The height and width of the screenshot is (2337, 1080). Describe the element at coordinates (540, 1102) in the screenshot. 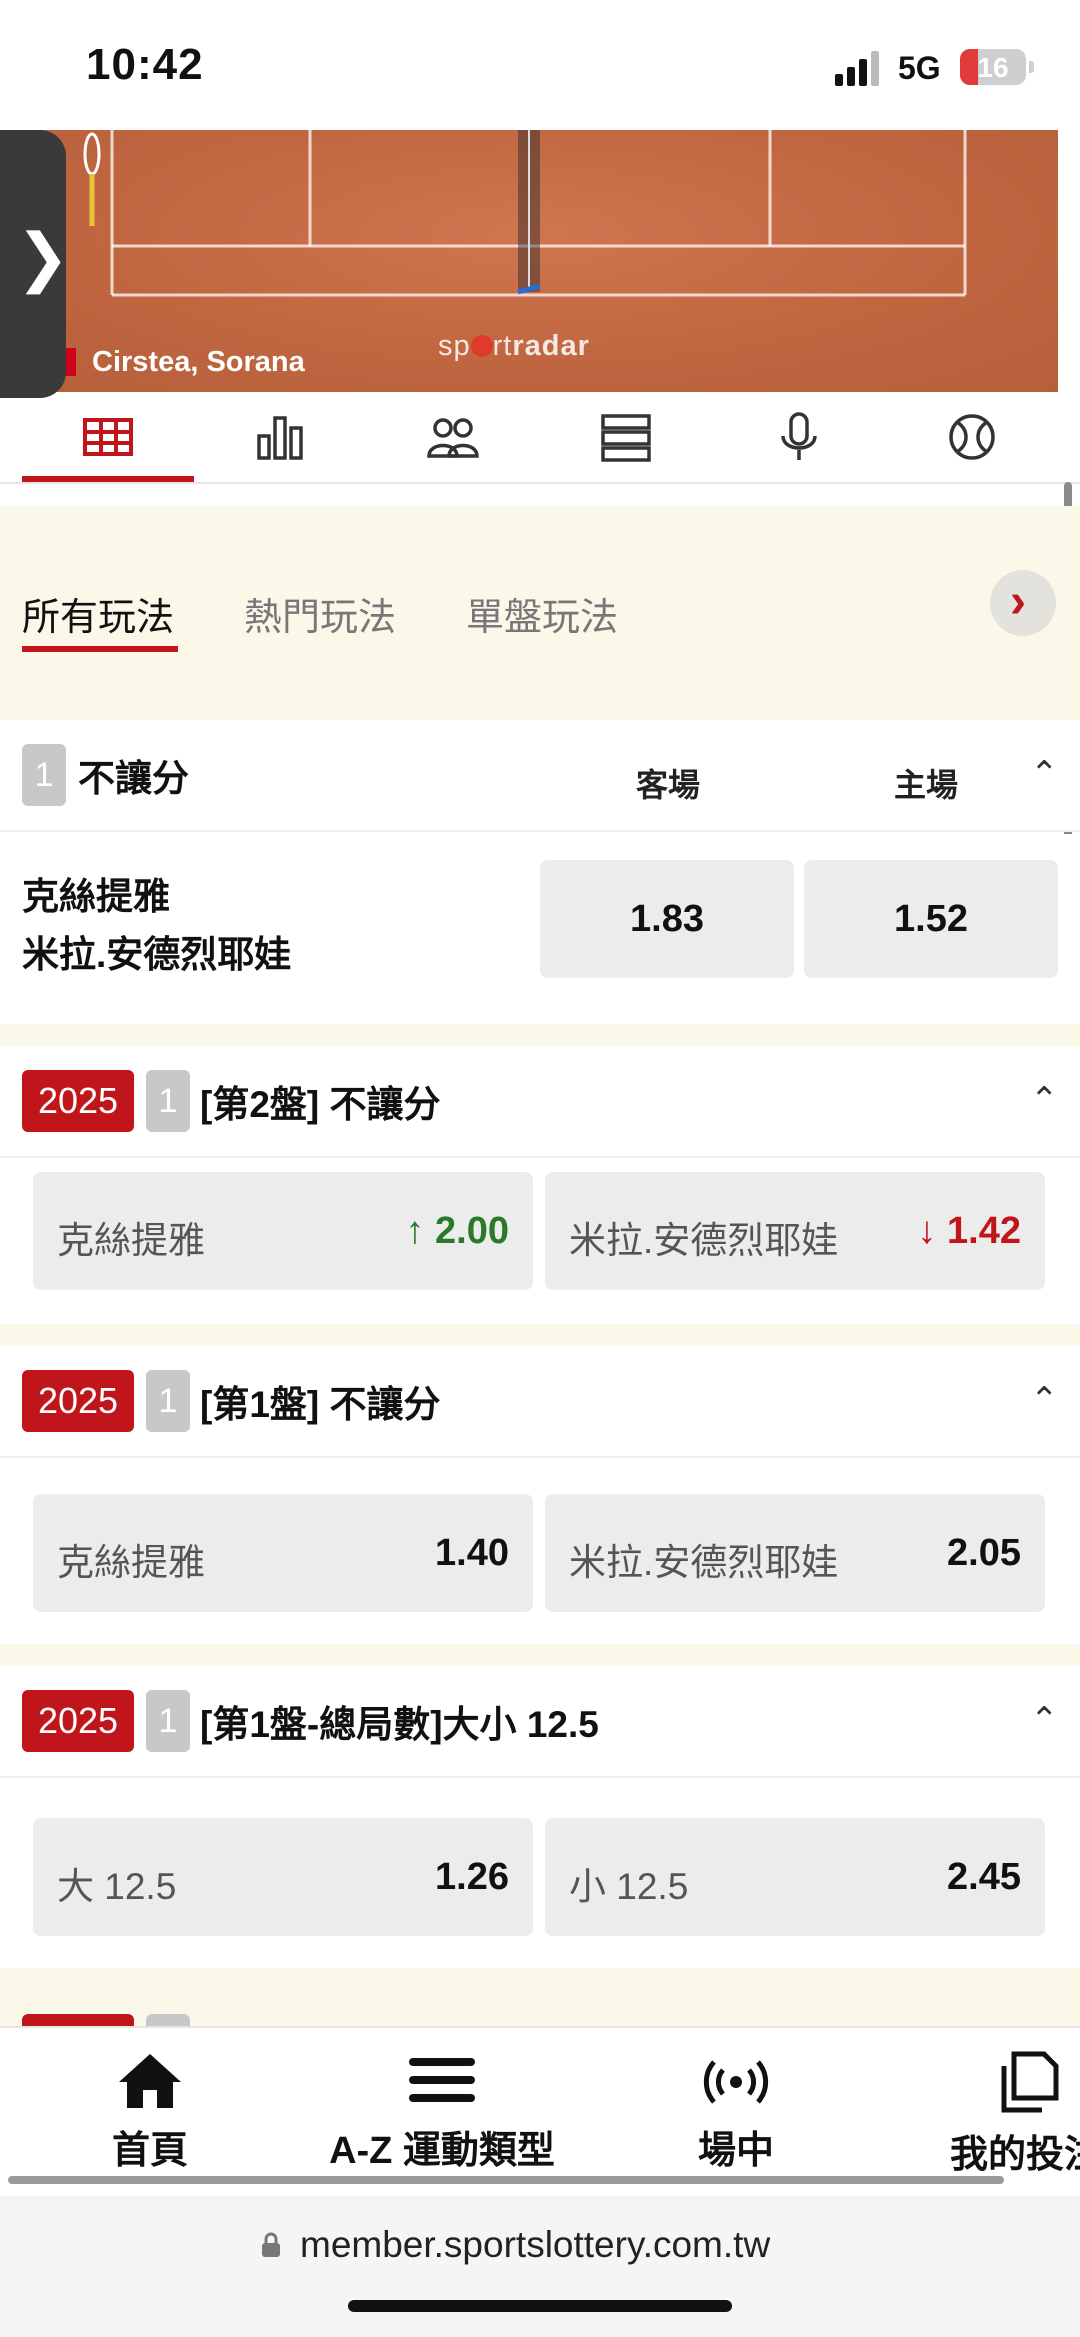

I see `market-header: 2025 1 [第2盤] 不讓分 ⌃` at that location.